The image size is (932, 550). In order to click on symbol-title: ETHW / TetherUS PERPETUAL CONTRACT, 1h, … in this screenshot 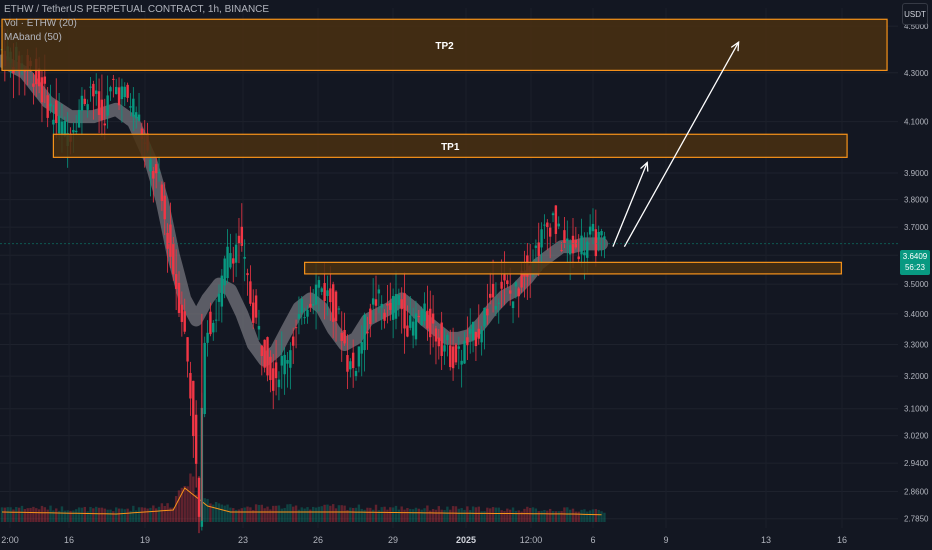, I will do `click(136, 10)`.